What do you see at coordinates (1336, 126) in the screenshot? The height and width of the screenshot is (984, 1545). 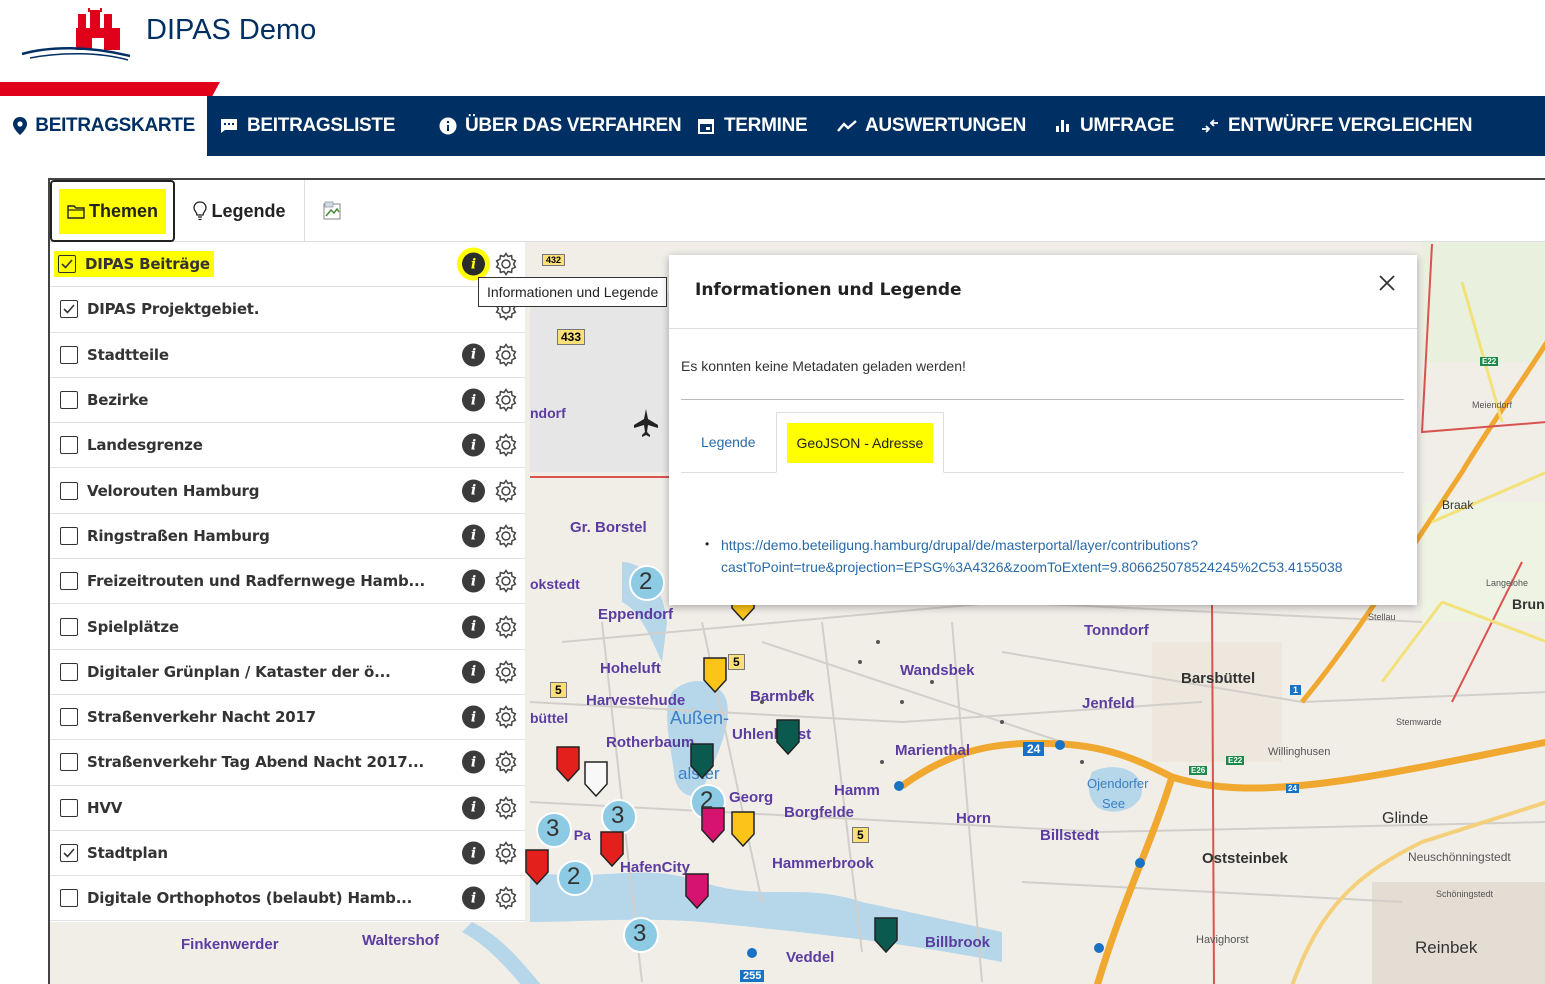 I see `nav-entwuerfe-vergleichen: ENTWÜRFE VERGLEICHEN` at bounding box center [1336, 126].